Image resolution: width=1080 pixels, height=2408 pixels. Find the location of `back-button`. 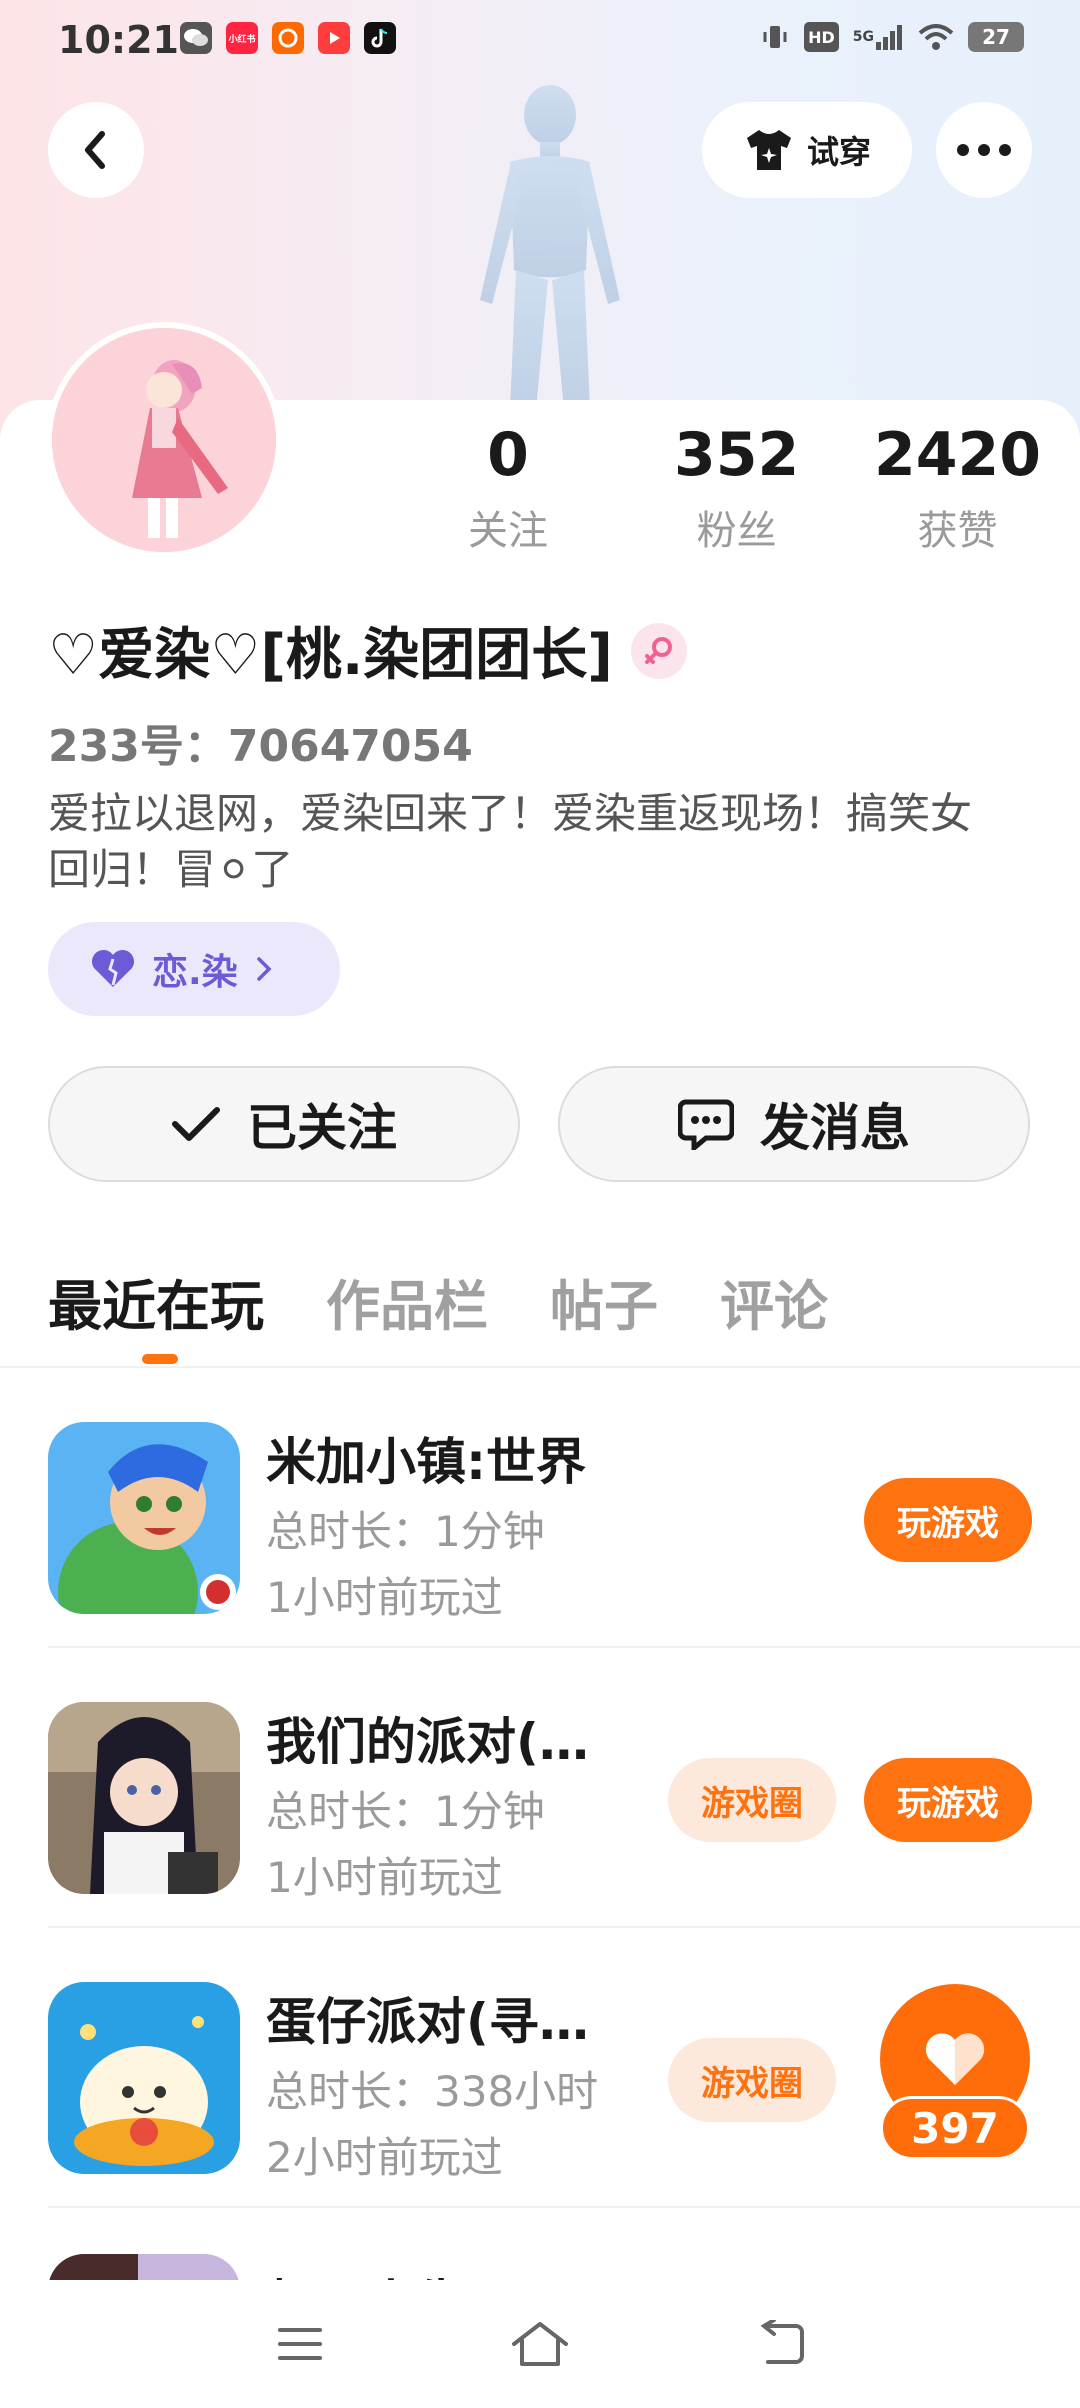

back-button is located at coordinates (96, 150).